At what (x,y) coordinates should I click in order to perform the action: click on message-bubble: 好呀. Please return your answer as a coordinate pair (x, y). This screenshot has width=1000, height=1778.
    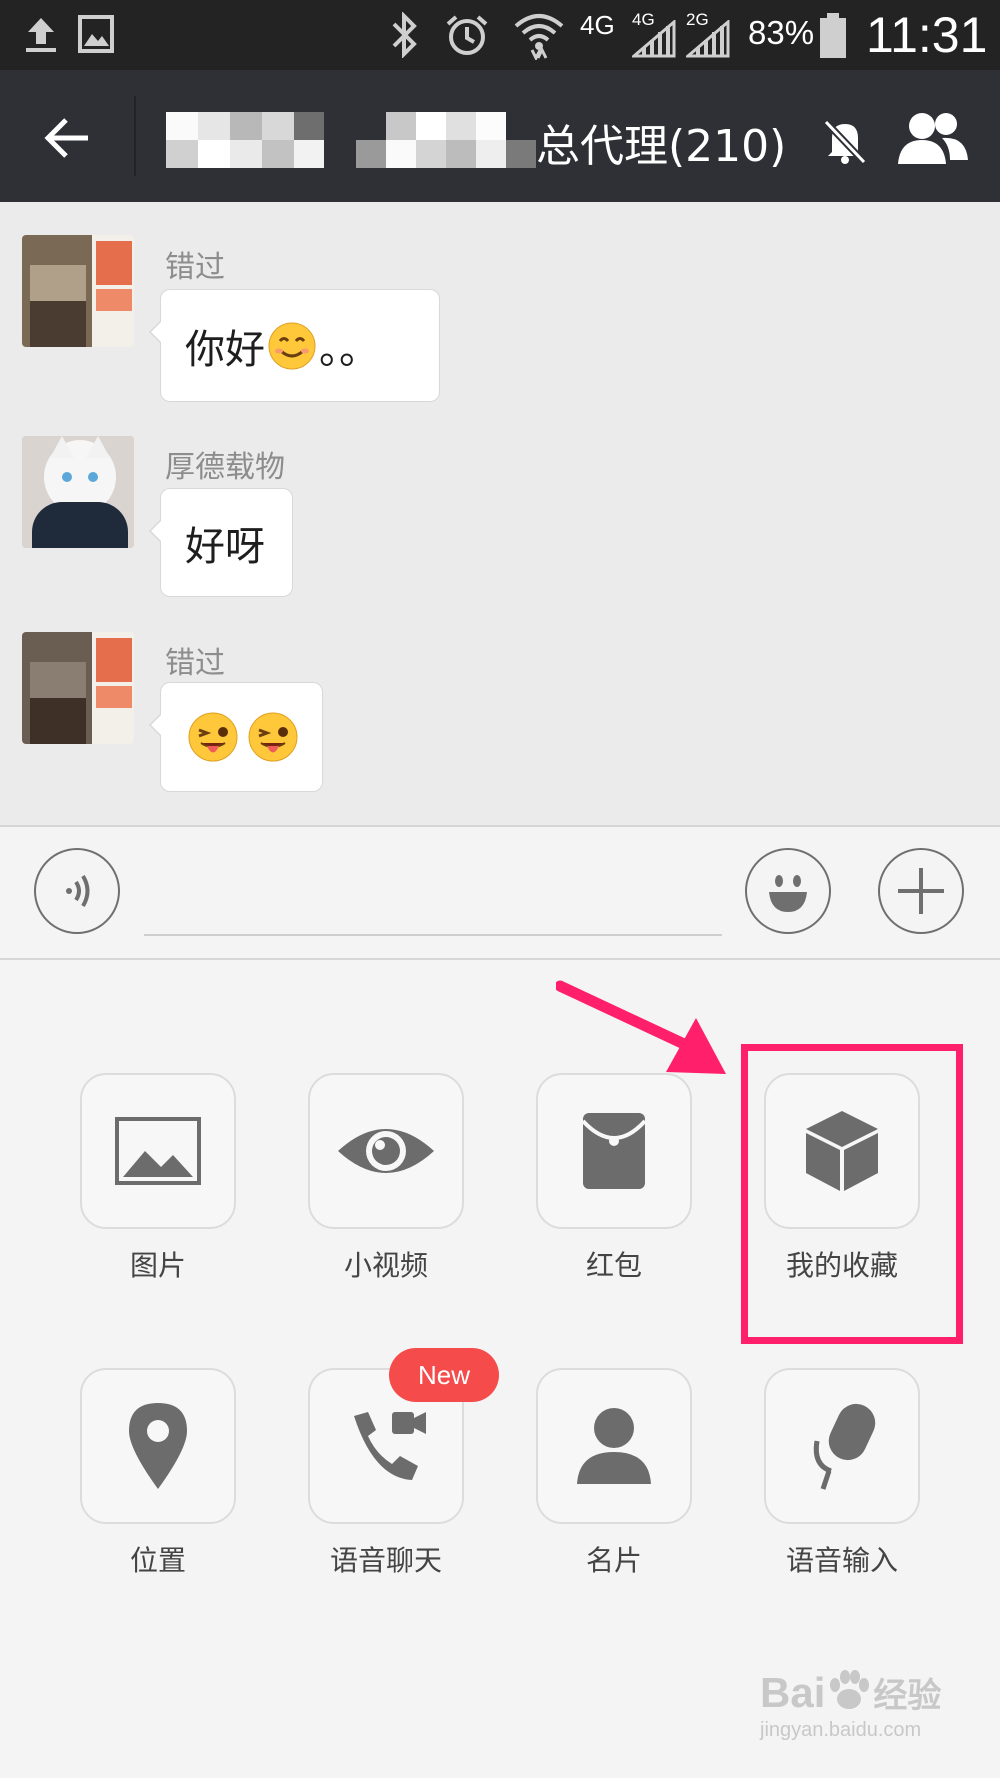
    Looking at the image, I should click on (221, 542).